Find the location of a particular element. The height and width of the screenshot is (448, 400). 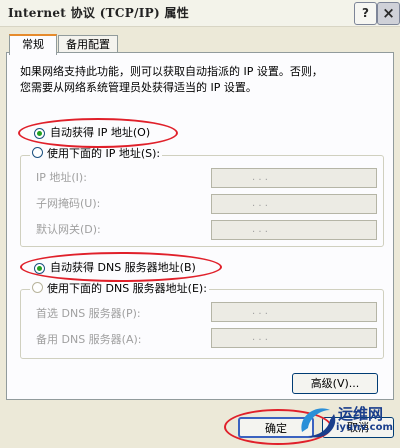

default-gateway-label: 默认网关(D): is located at coordinates (68, 229).